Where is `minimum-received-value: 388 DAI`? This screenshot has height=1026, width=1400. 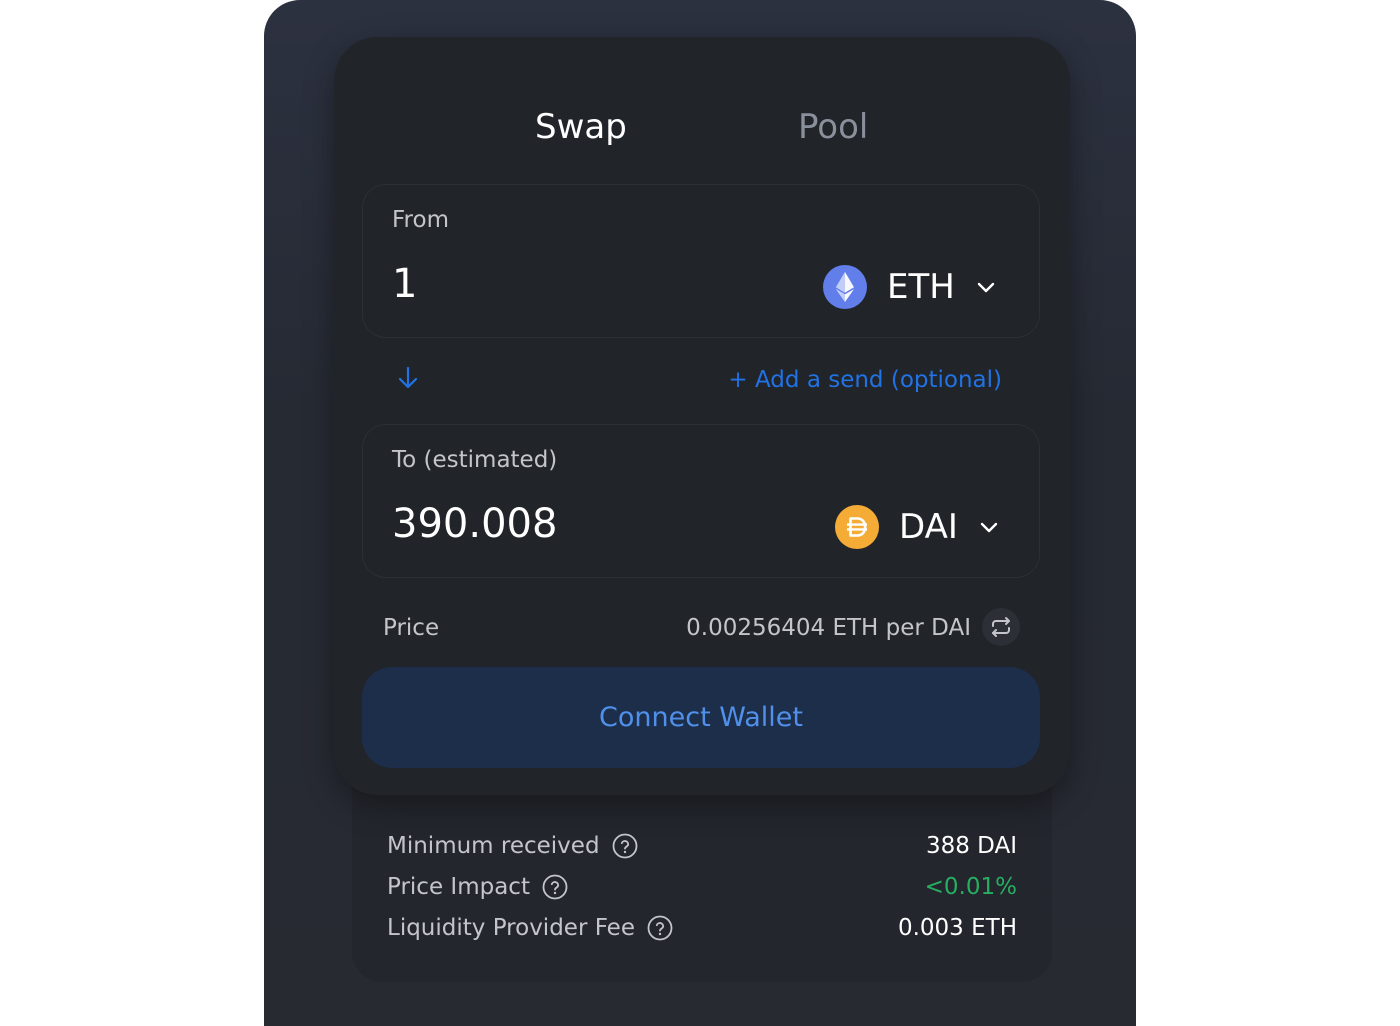 minimum-received-value: 388 DAI is located at coordinates (971, 846).